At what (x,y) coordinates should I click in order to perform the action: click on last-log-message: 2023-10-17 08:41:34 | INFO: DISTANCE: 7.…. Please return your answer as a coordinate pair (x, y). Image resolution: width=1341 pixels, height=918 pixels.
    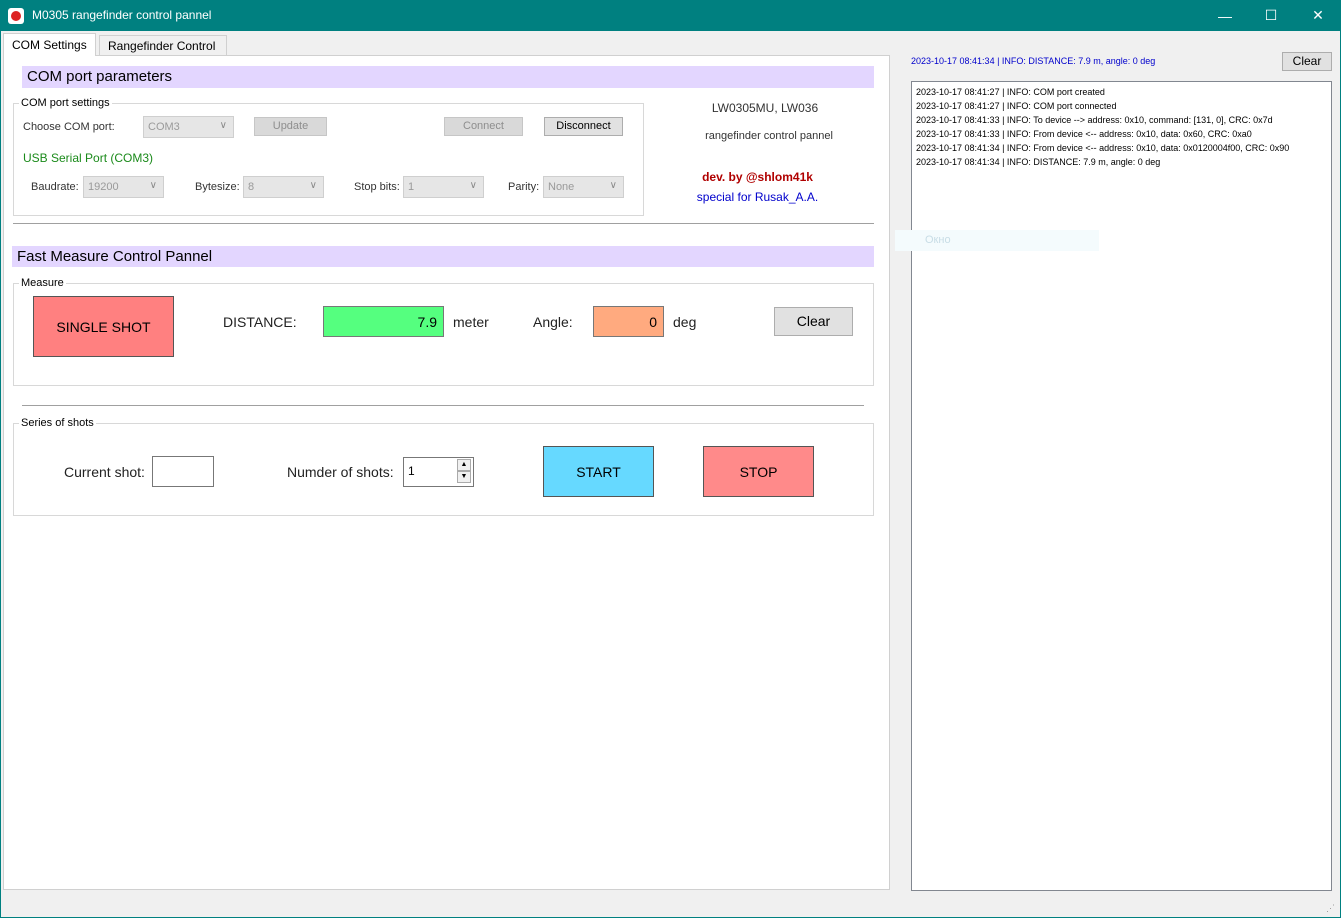
    Looking at the image, I should click on (1033, 61).